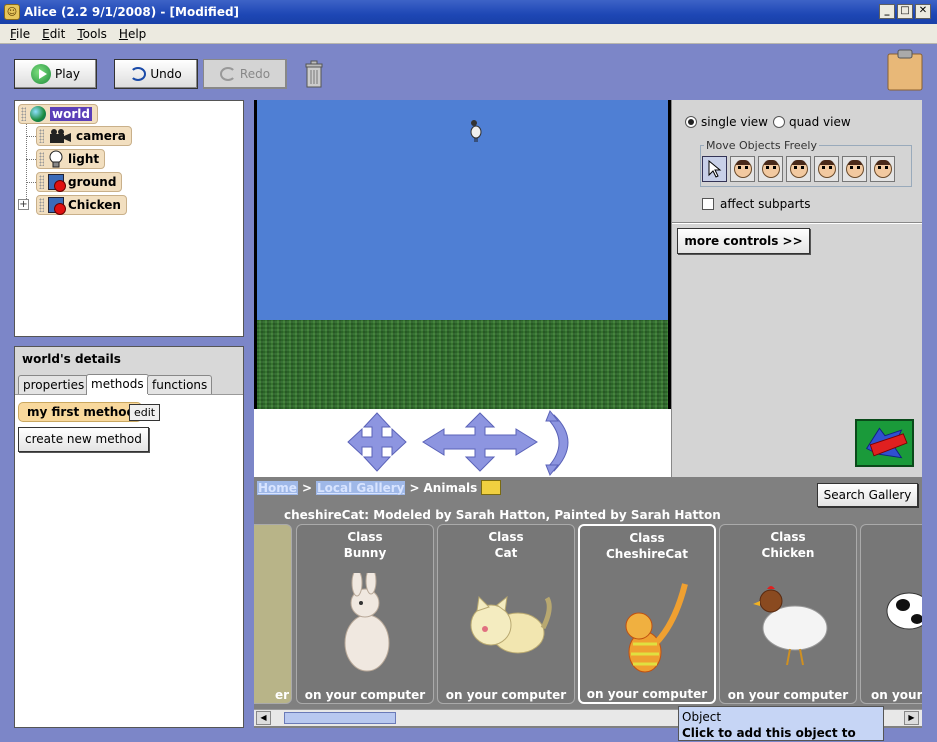  I want to click on affect-subparts-checkbox: affect subparts, so click(756, 204).